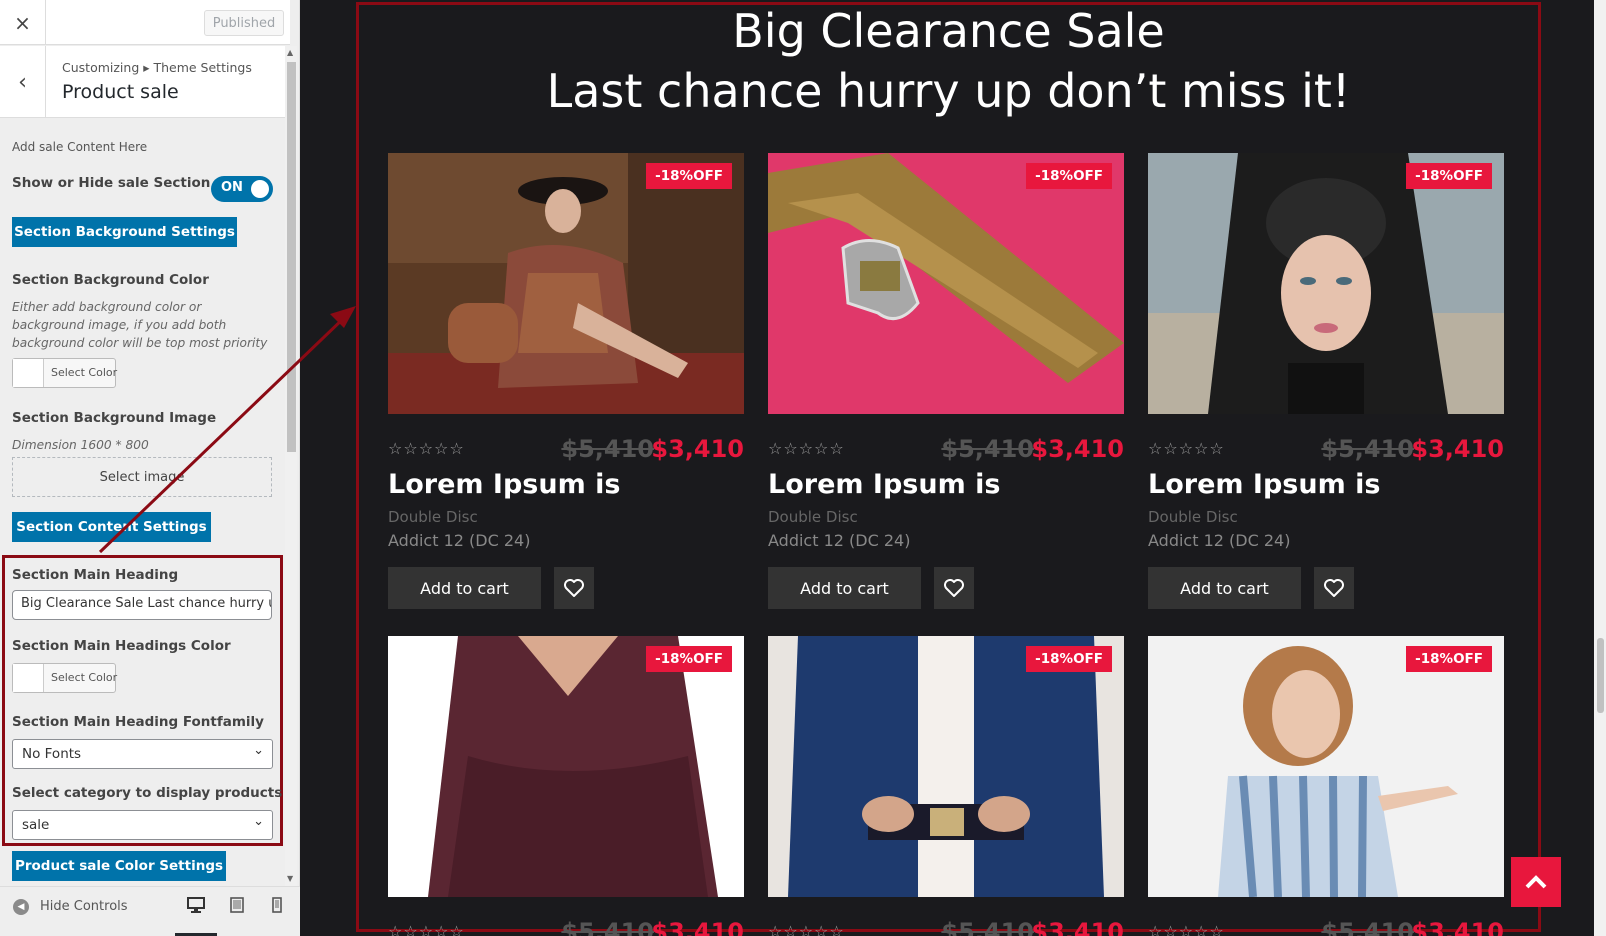 The width and height of the screenshot is (1606, 936). I want to click on panel-top-bar: × Published, so click(145, 22).